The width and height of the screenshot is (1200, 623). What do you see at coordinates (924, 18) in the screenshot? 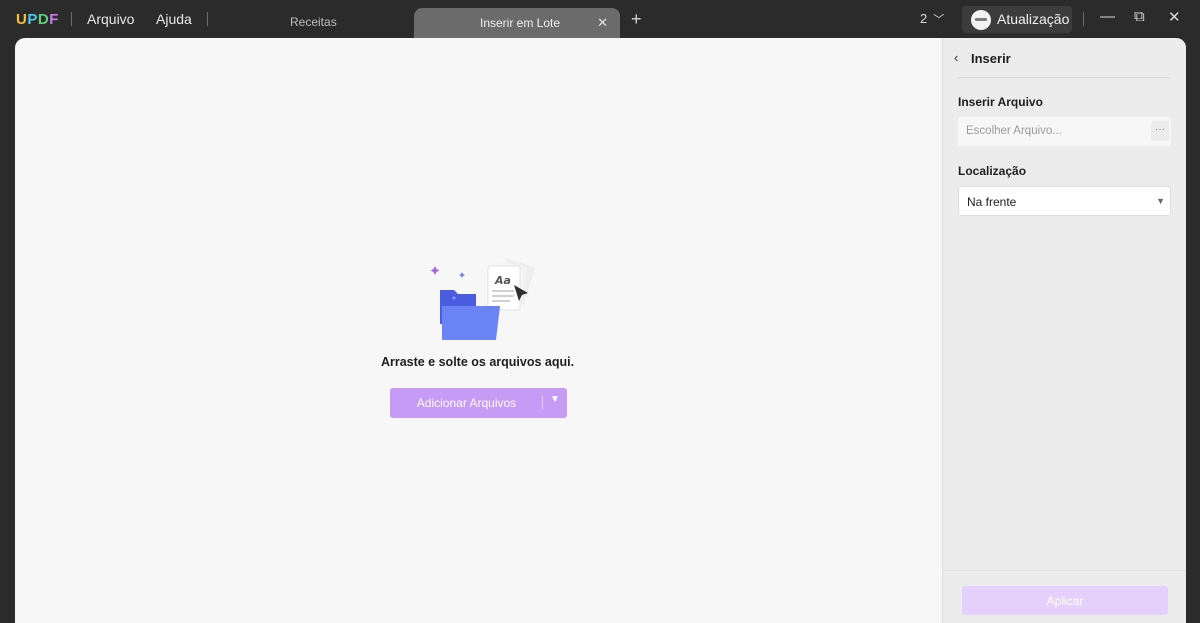
I see `page-count-value: 2` at bounding box center [924, 18].